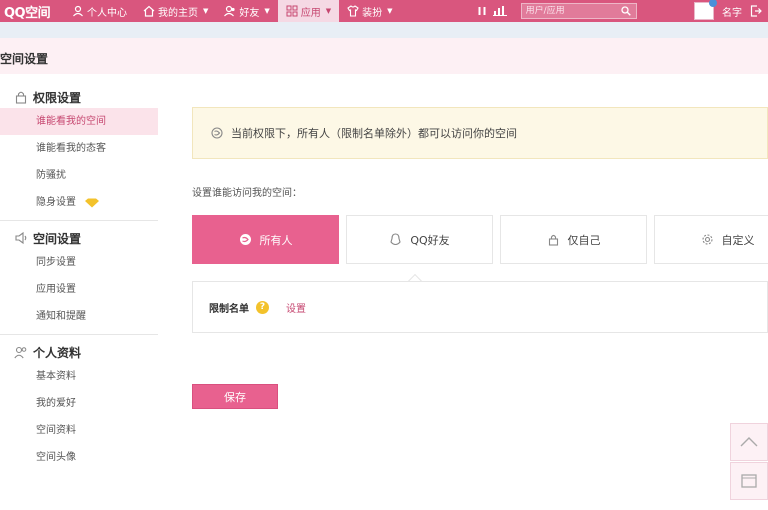 The width and height of the screenshot is (768, 510). Describe the element at coordinates (482, 11) in the screenshot. I see `pause-icon` at that location.